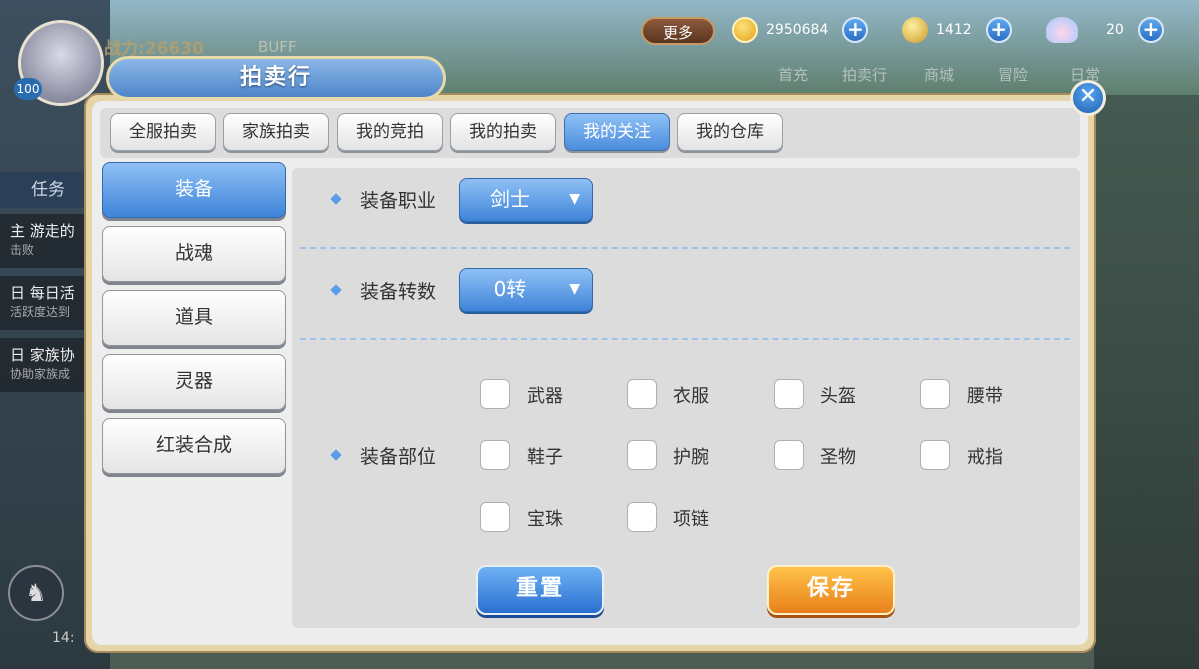  Describe the element at coordinates (1088, 98) in the screenshot. I see `close-button: ✕` at that location.